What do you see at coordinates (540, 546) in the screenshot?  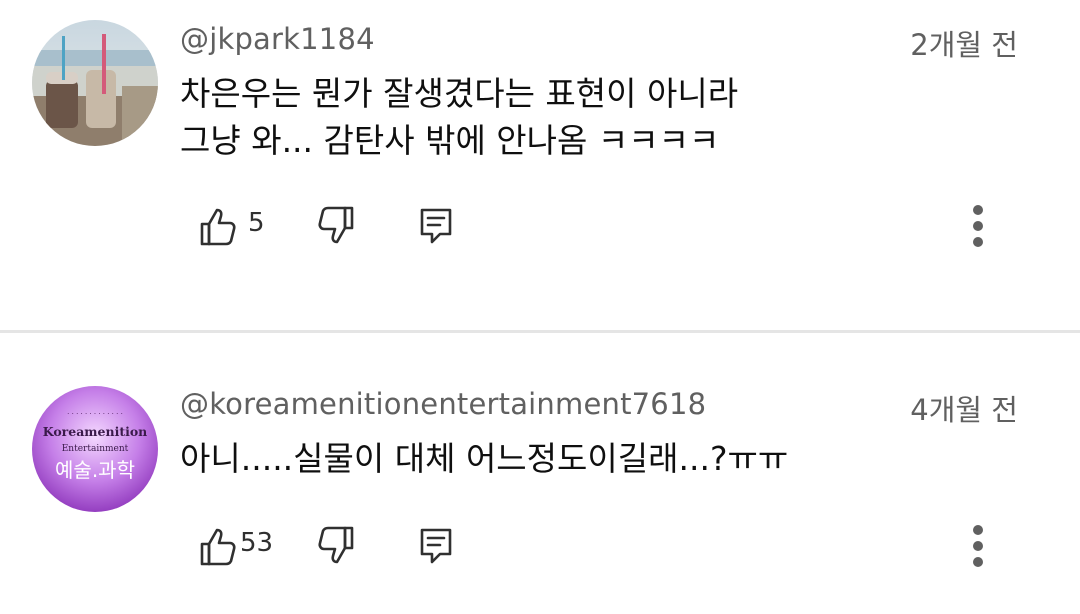 I see `comment-actions: 53` at bounding box center [540, 546].